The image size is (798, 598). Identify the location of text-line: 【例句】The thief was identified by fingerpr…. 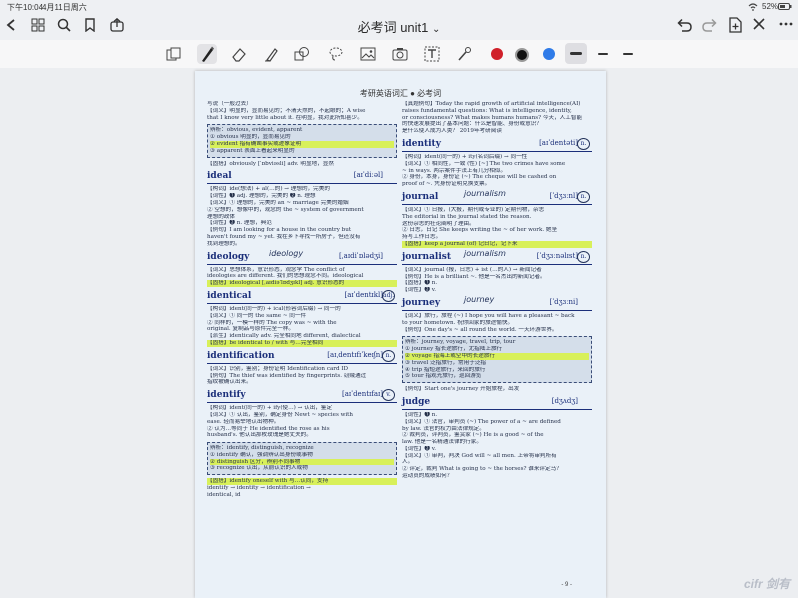
(287, 375).